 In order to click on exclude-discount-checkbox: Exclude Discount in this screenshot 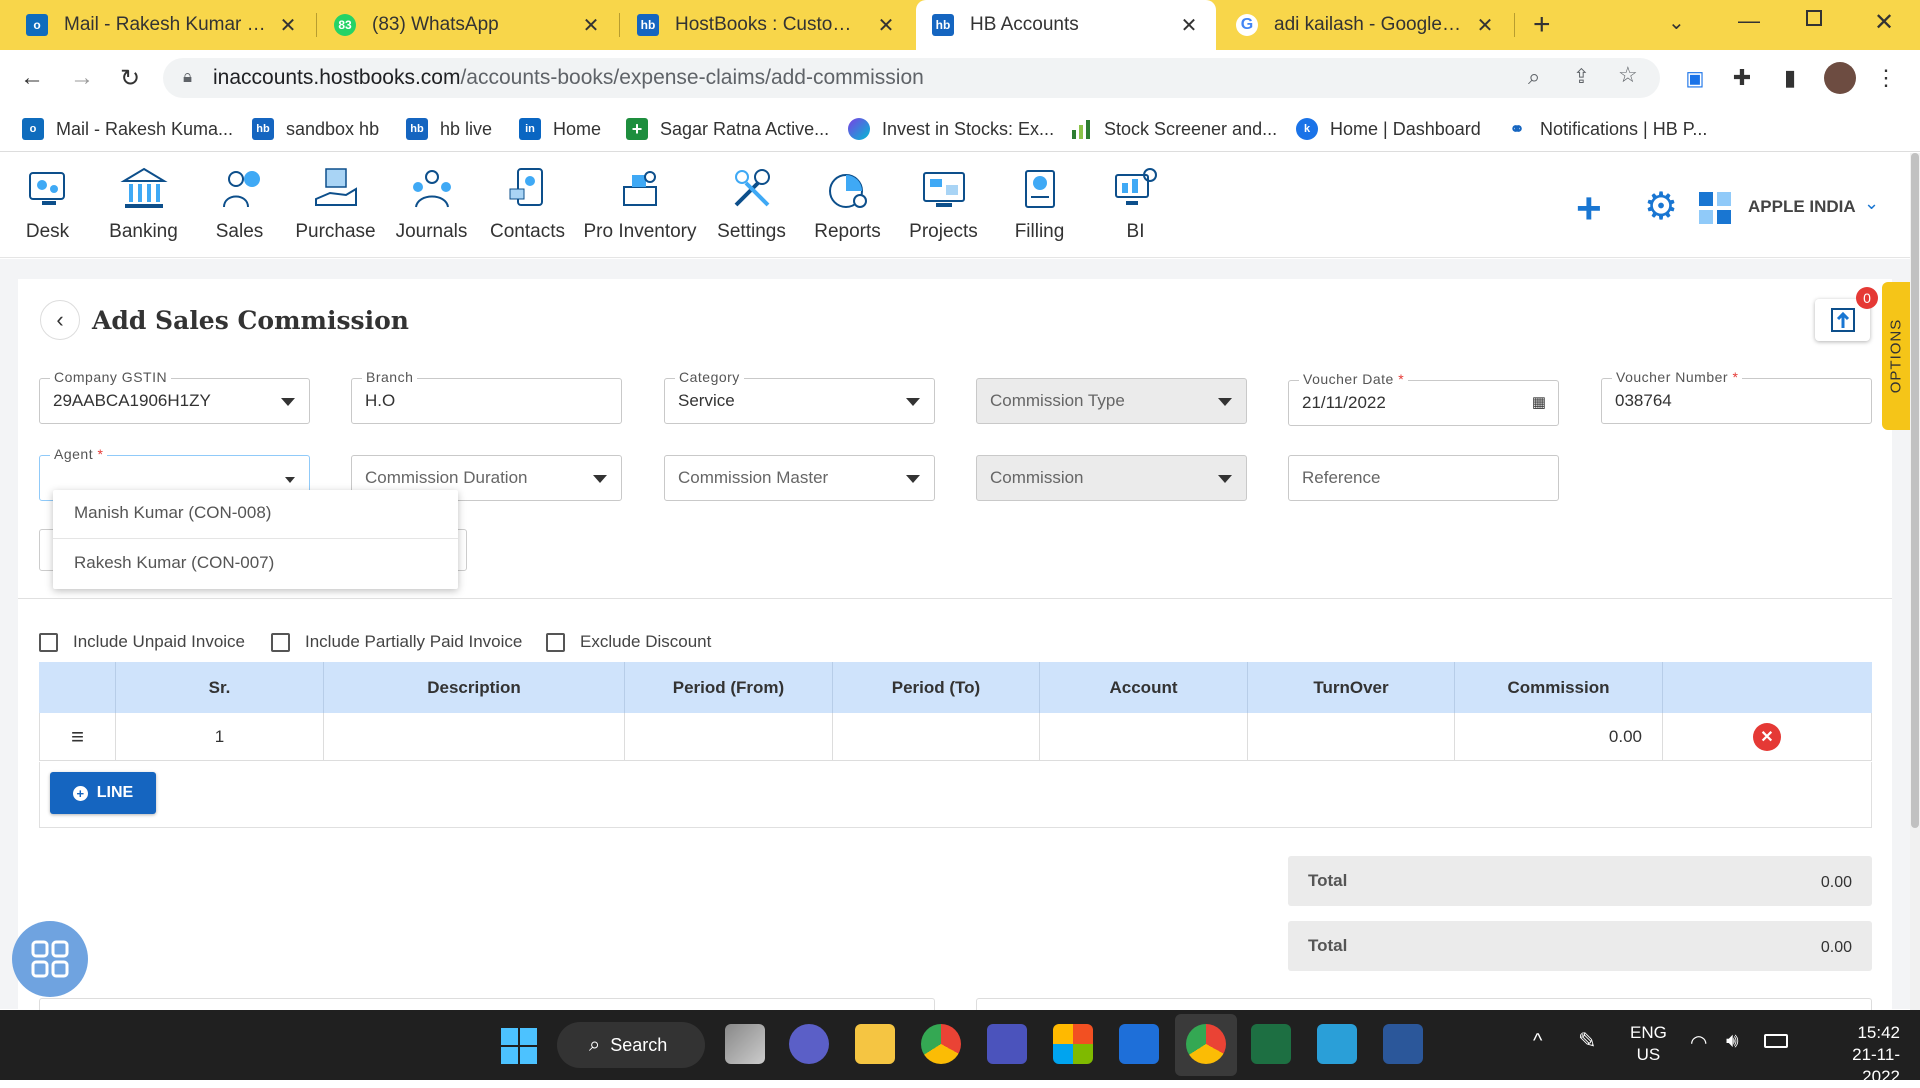, I will do `click(628, 642)`.